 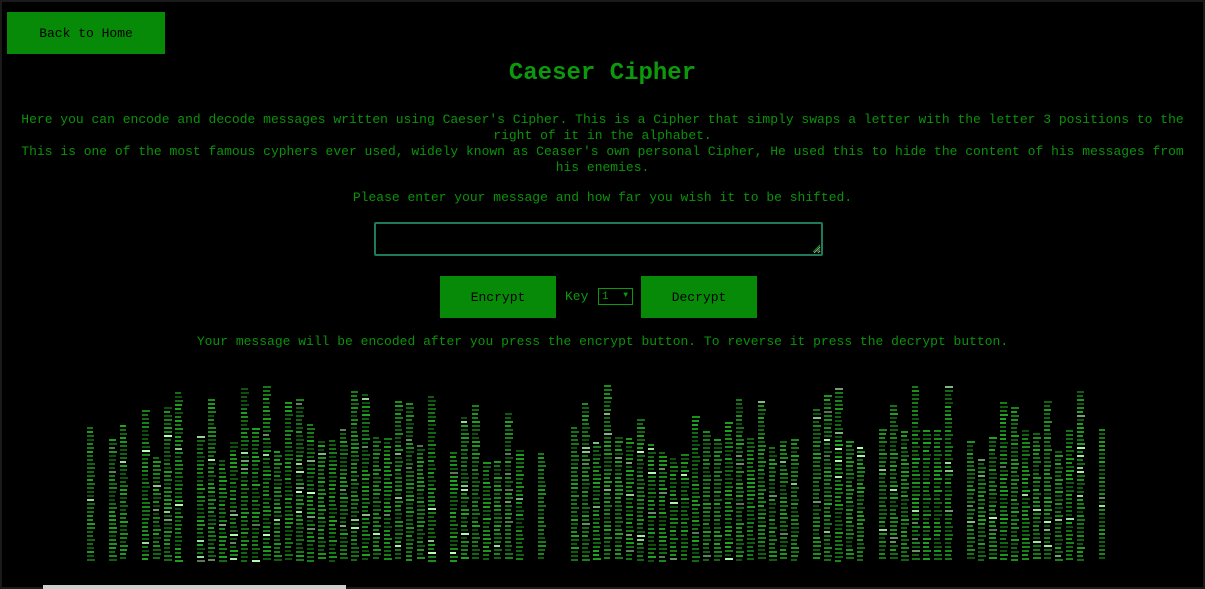 What do you see at coordinates (602, 73) in the screenshot?
I see `page-title: Caeser Cipher` at bounding box center [602, 73].